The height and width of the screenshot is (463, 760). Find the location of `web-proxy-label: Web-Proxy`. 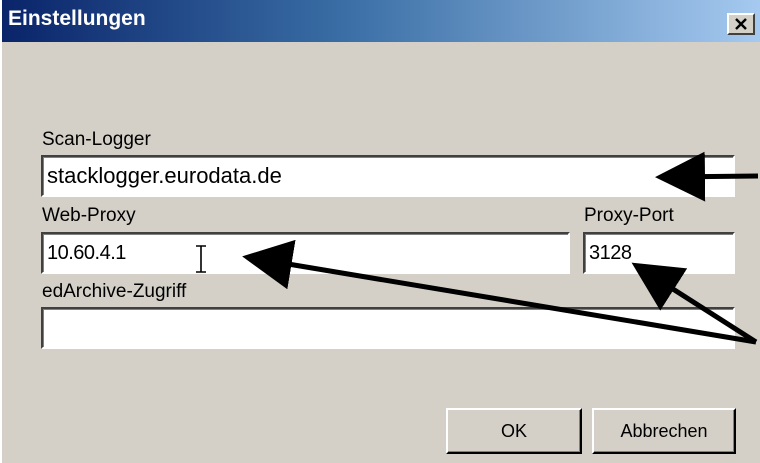

web-proxy-label: Web-Proxy is located at coordinates (89, 215).